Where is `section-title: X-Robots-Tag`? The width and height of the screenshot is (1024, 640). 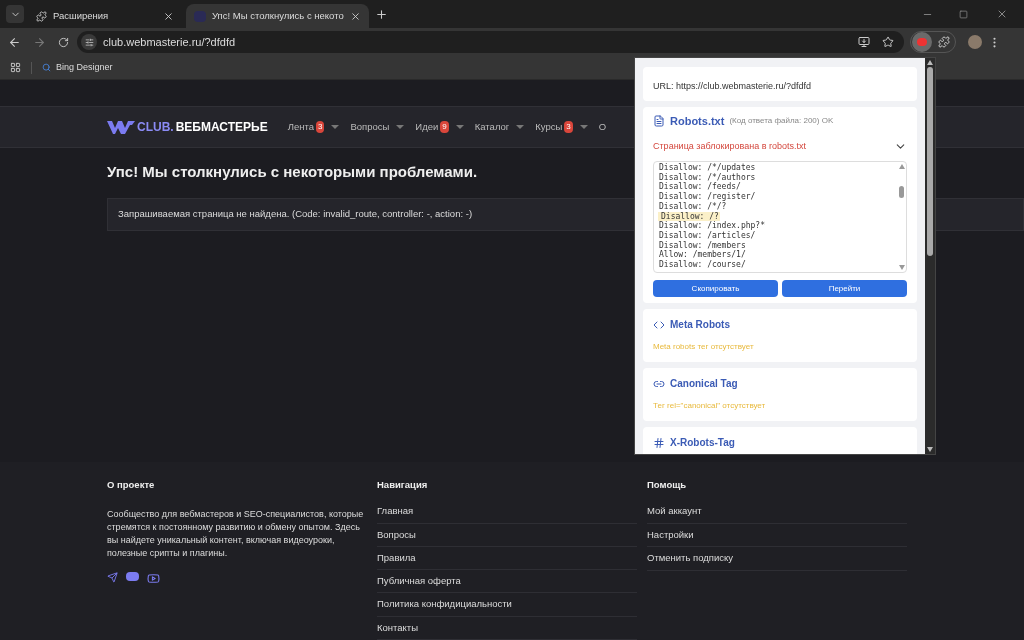
section-title: X-Robots-Tag is located at coordinates (702, 443).